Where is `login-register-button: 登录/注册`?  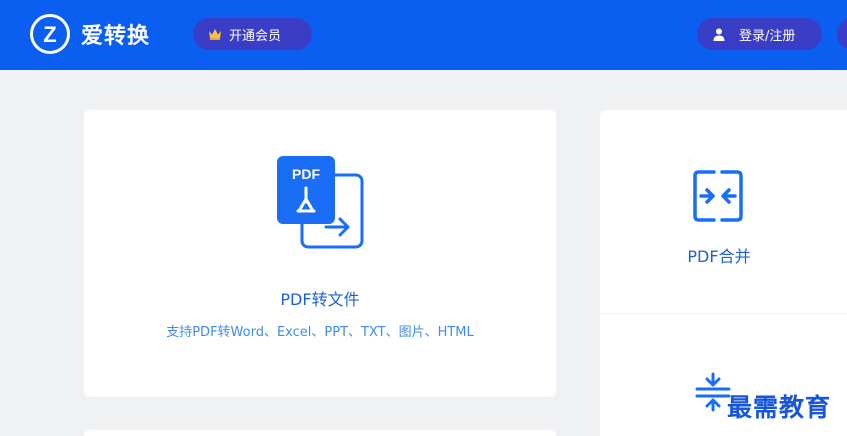 login-register-button: 登录/注册 is located at coordinates (759, 34).